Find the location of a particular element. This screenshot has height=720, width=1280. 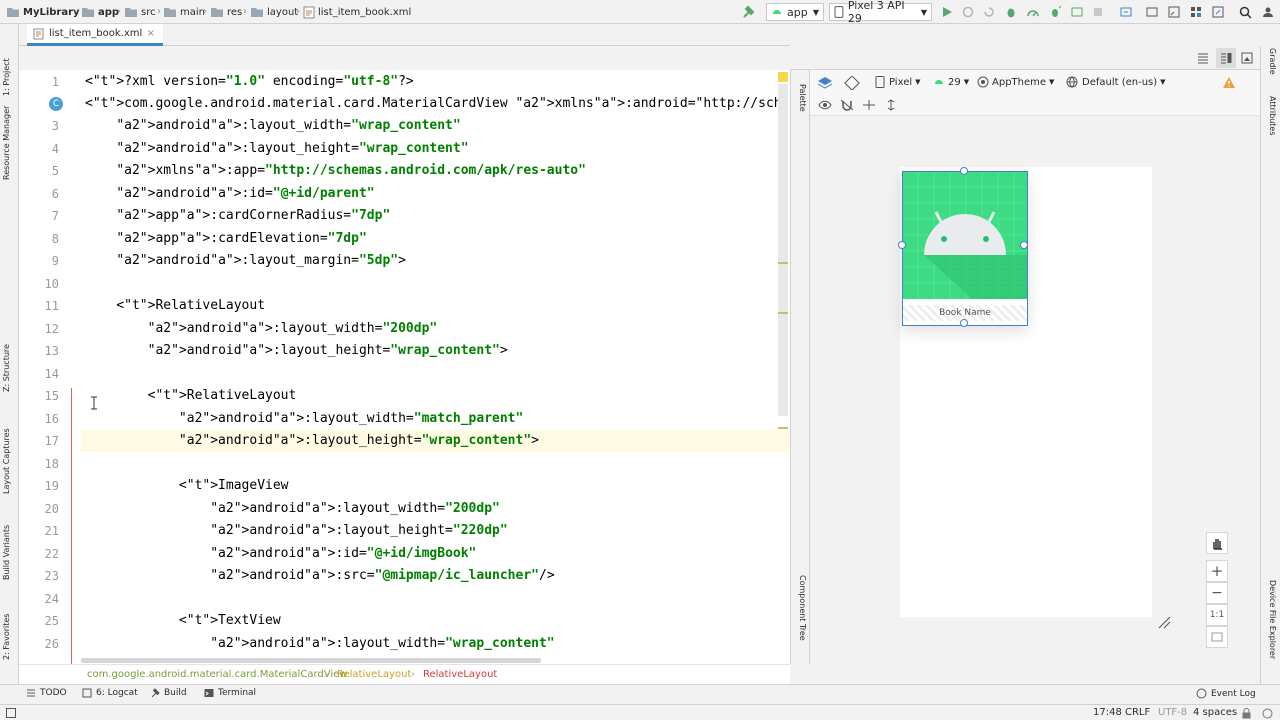

pan-button is located at coordinates (1217, 543).